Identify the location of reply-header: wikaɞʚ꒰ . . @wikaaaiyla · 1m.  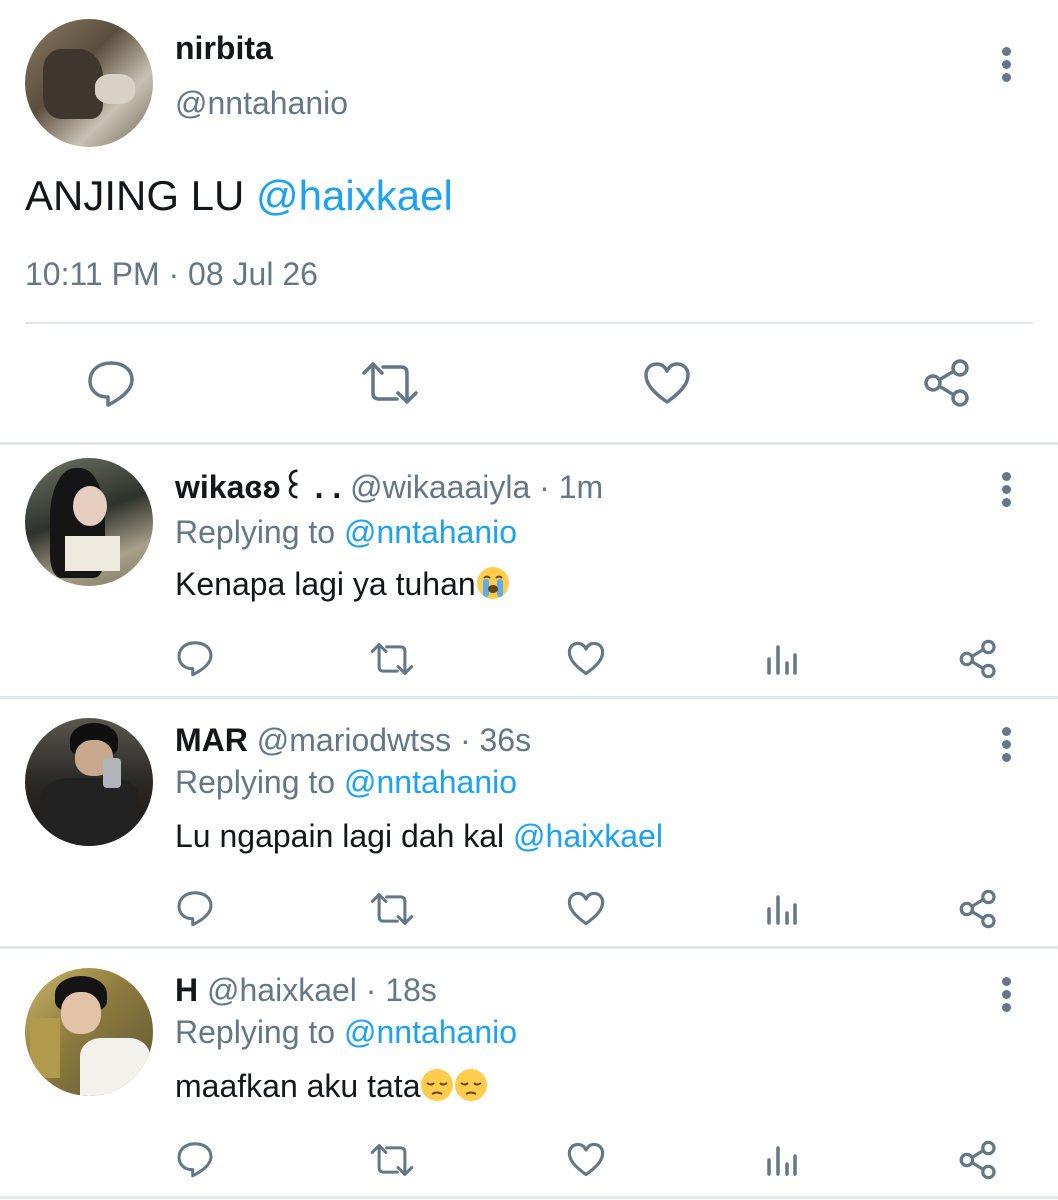
(389, 485).